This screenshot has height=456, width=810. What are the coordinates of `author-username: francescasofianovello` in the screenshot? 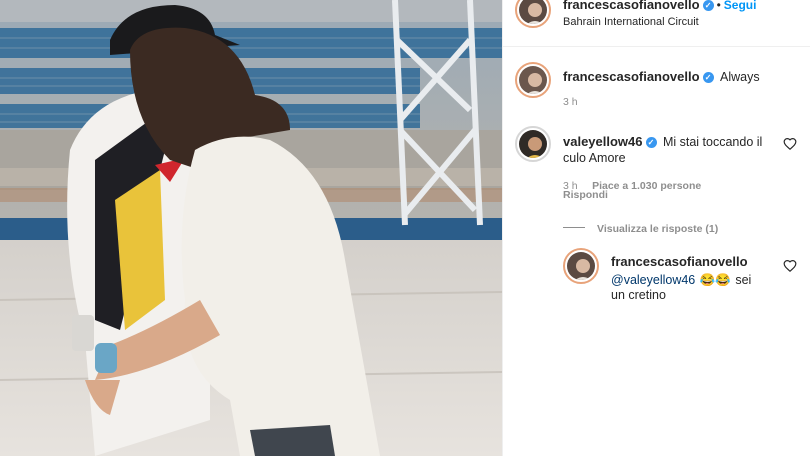 It's located at (631, 6).